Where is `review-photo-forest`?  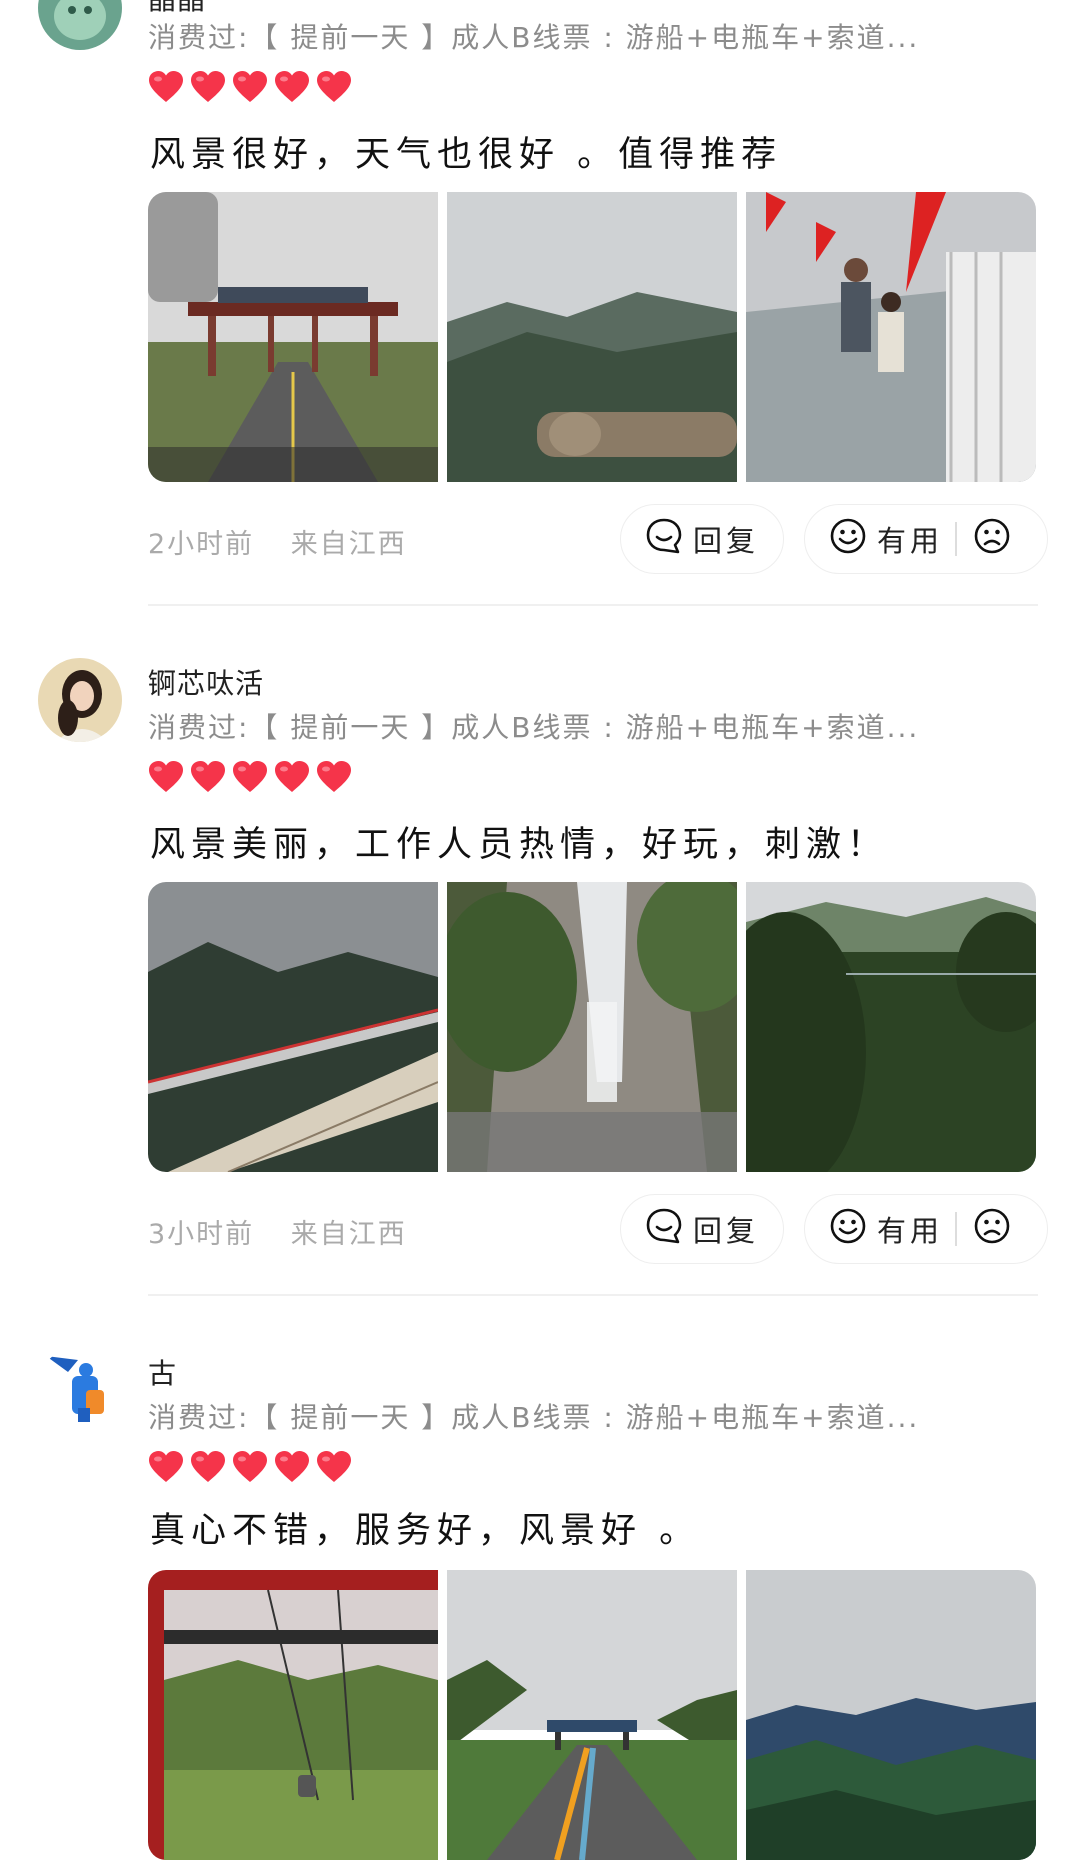 review-photo-forest is located at coordinates (891, 1027).